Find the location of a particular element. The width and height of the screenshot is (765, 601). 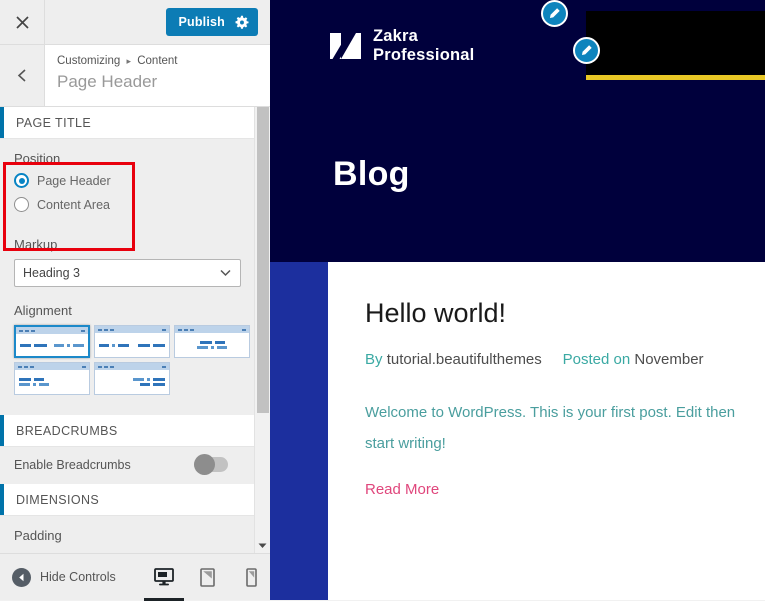

alignment-option-title-left-meta-right is located at coordinates (52, 341).